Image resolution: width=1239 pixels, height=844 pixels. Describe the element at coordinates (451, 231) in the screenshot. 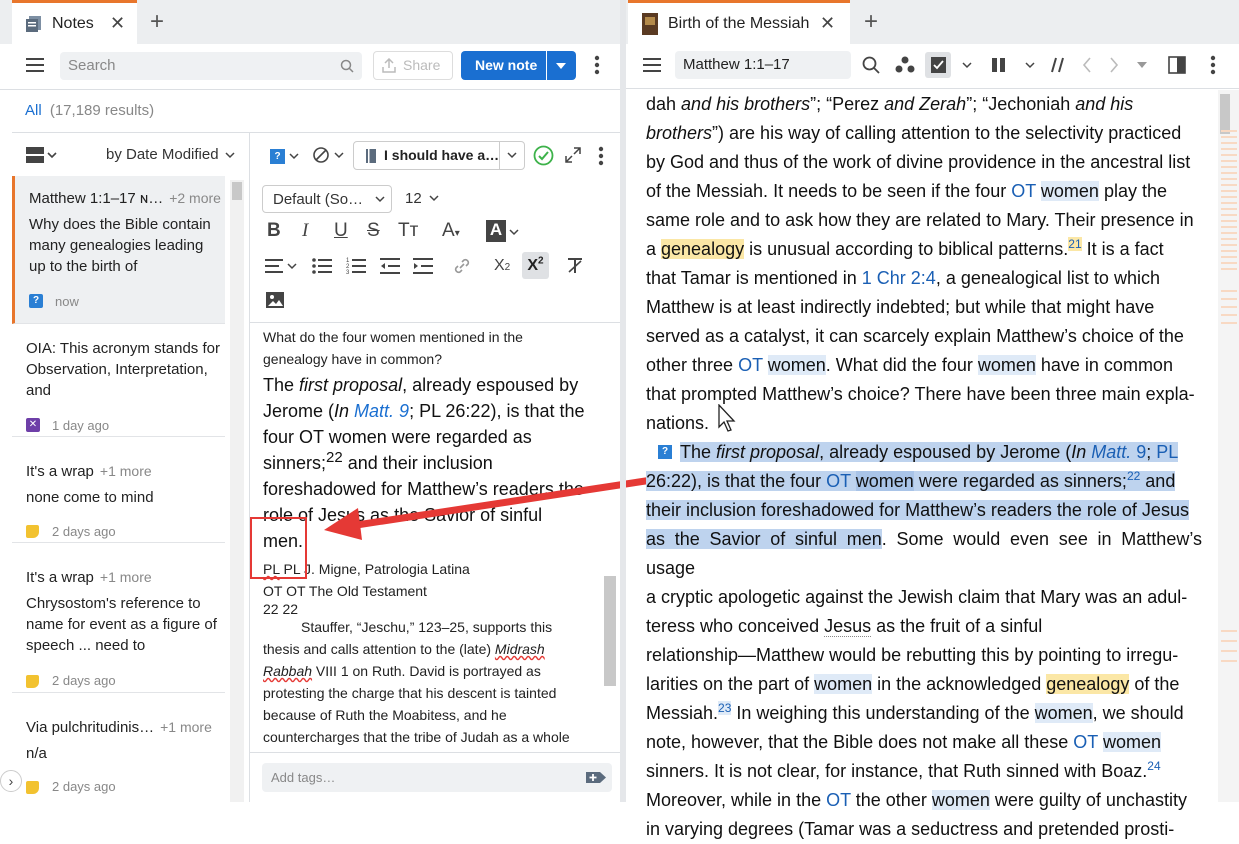

I see `font-color-icon: A▾` at that location.